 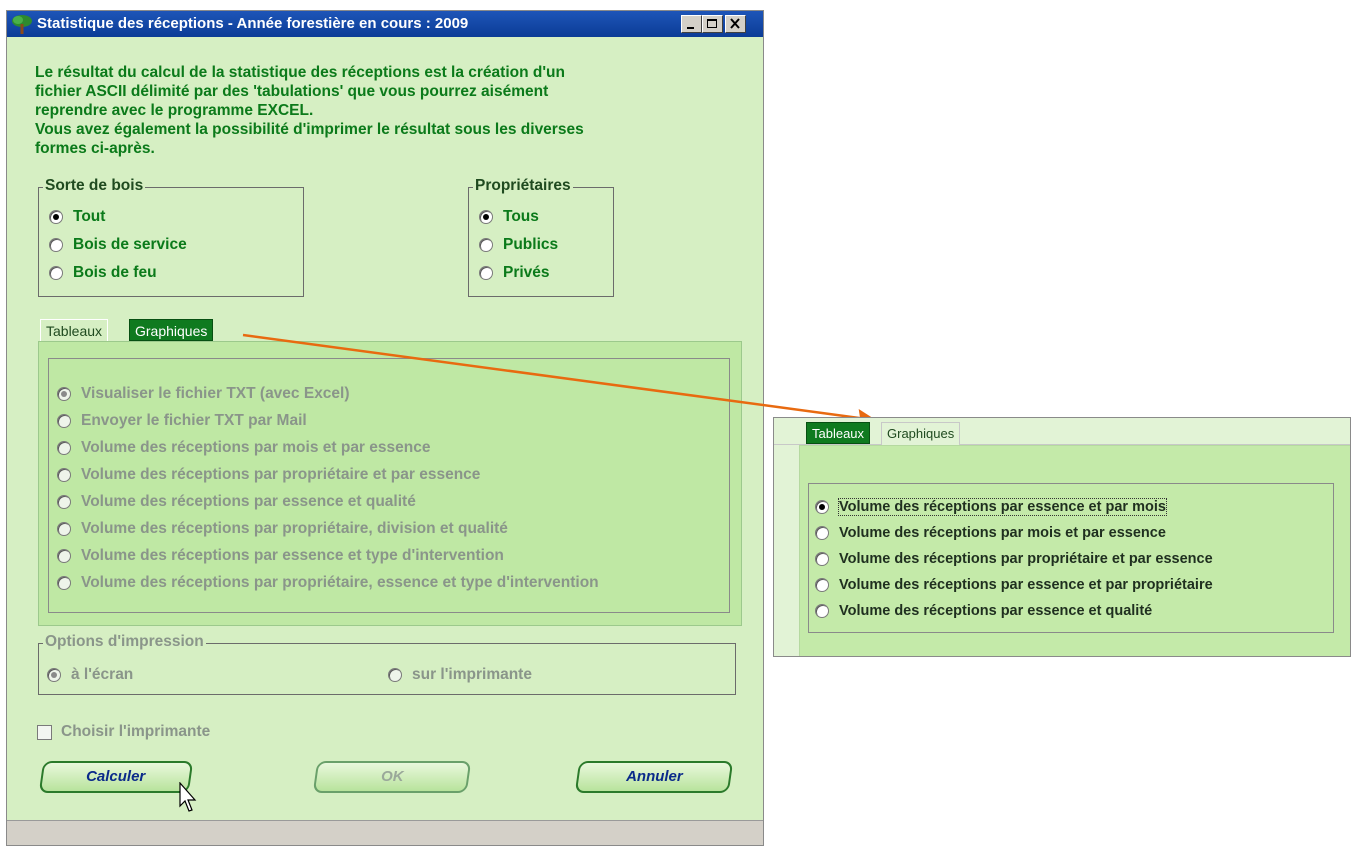 I want to click on tab-tableaux-preview: Tableaux, so click(x=838, y=433).